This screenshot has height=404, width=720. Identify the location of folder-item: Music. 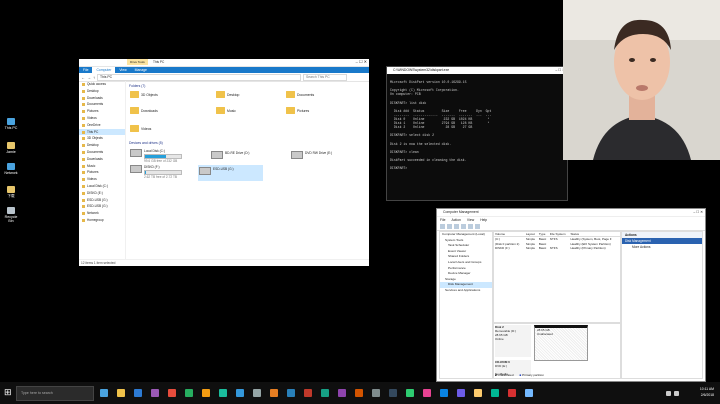
(226, 110).